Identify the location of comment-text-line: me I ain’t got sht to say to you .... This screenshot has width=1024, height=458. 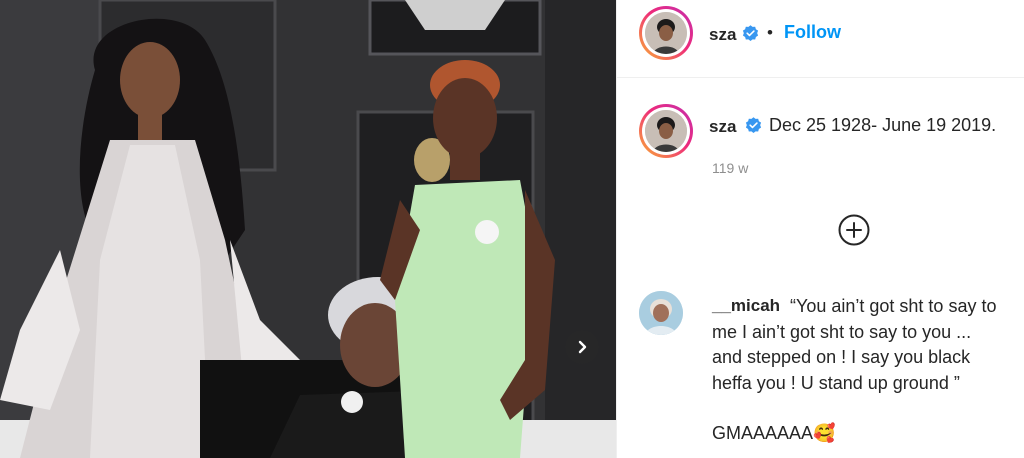
(842, 332).